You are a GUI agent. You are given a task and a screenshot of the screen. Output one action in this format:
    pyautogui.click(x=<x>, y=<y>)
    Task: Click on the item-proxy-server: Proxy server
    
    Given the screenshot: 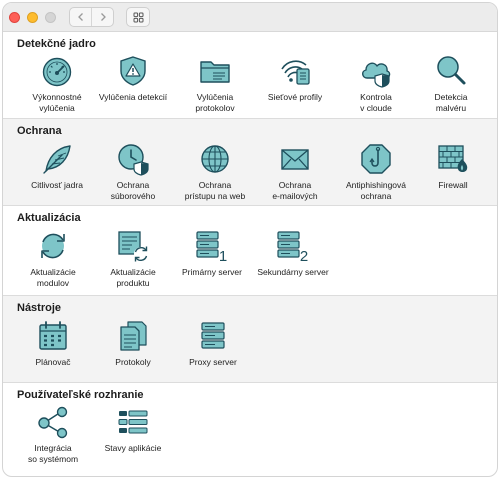 What is the action you would take?
    pyautogui.click(x=213, y=343)
    